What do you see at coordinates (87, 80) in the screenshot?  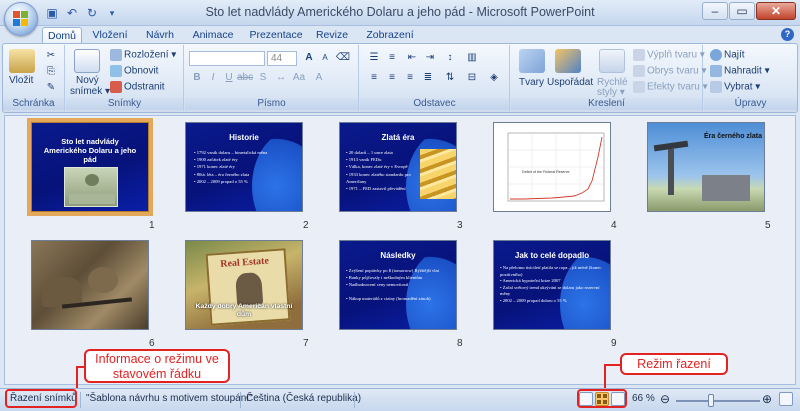 I see `new-slide-button: Nový` at bounding box center [87, 80].